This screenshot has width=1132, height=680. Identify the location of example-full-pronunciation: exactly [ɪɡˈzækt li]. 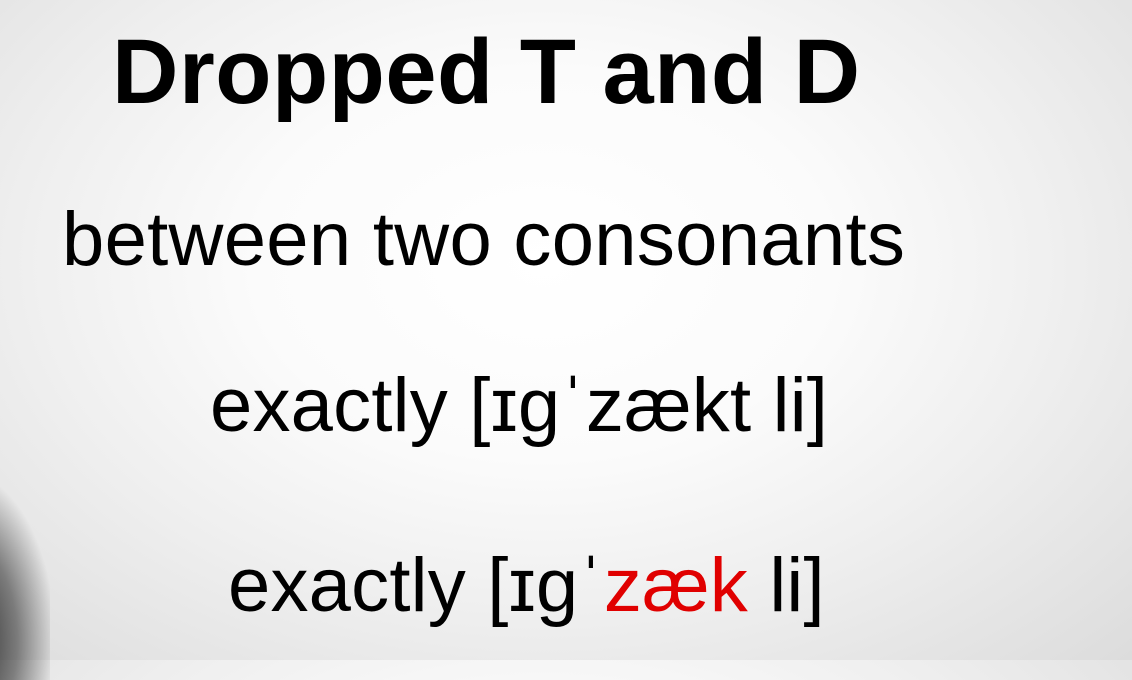
(566, 406).